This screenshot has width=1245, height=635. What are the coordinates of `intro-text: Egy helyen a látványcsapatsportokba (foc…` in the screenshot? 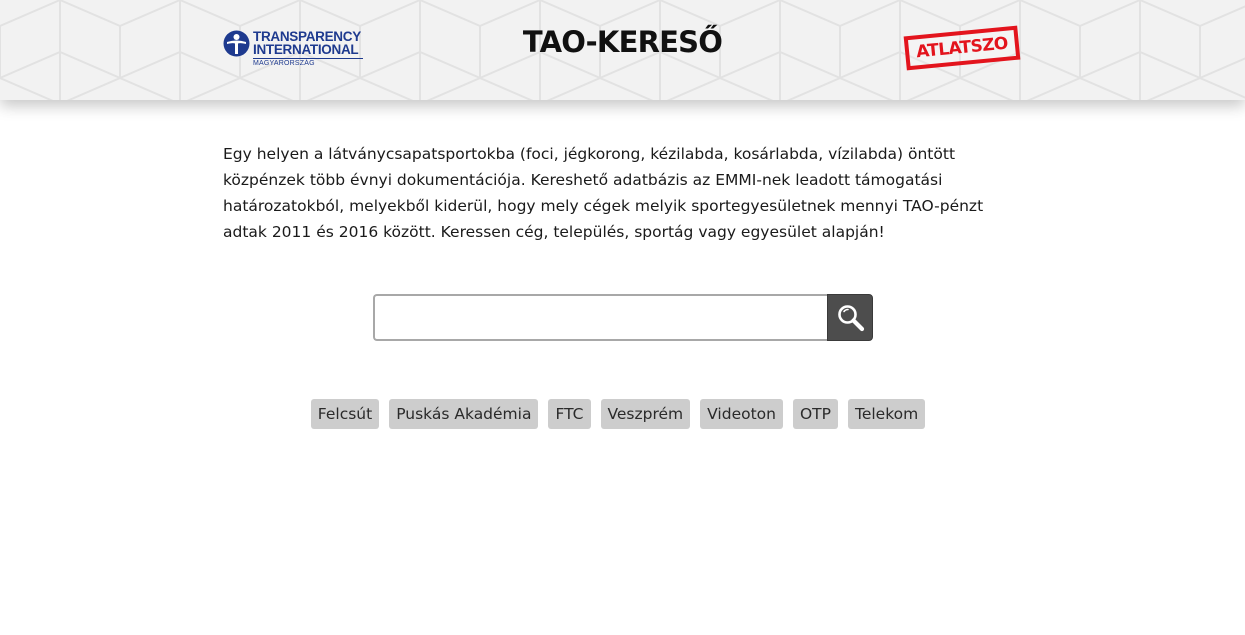 It's located at (603, 193).